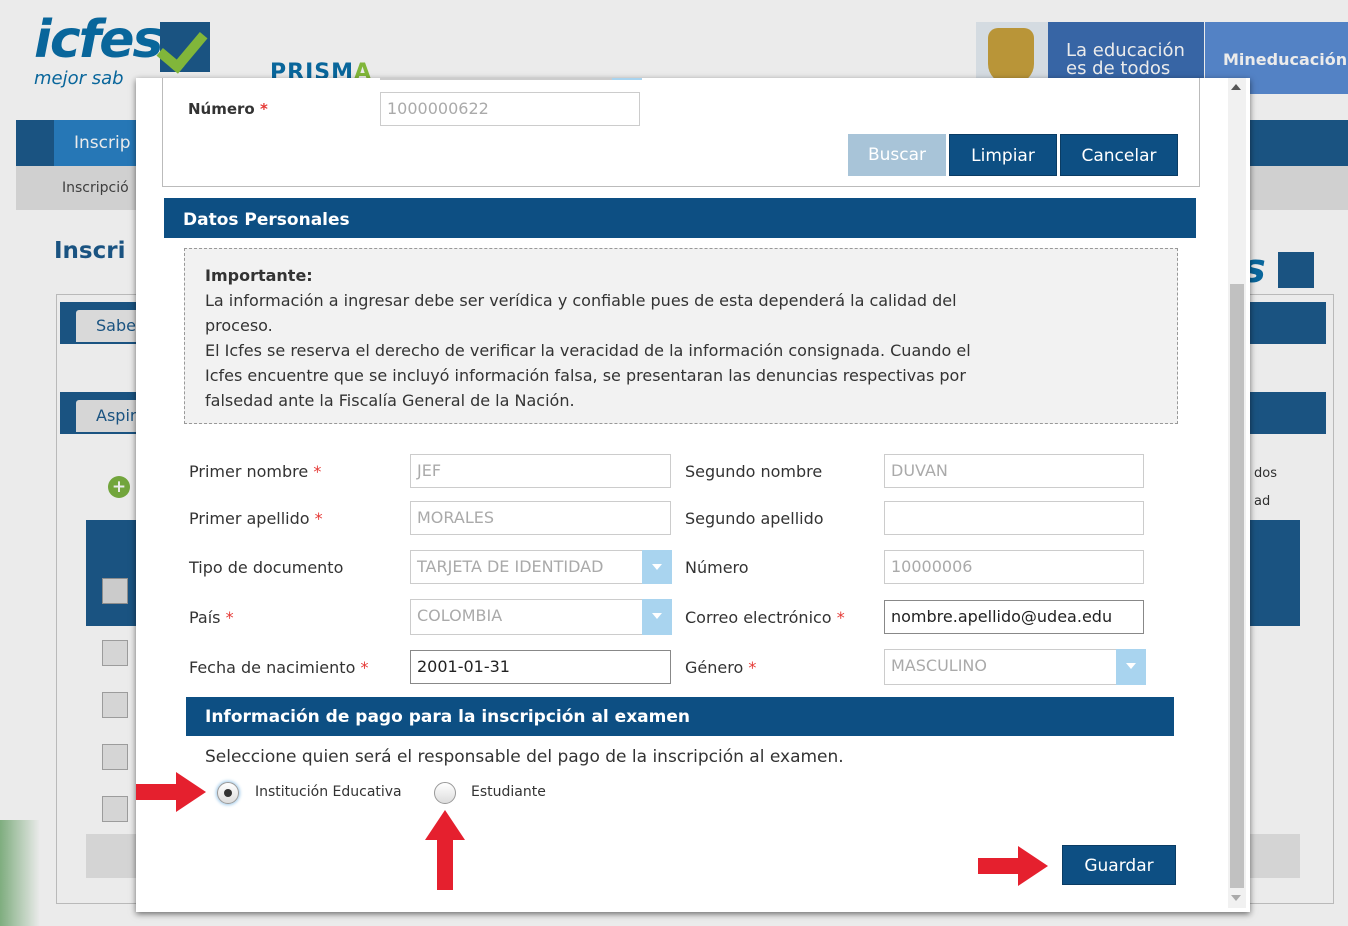 The image size is (1348, 926). Describe the element at coordinates (540, 471) in the screenshot. I see `primer-nombre-input: JEF` at that location.